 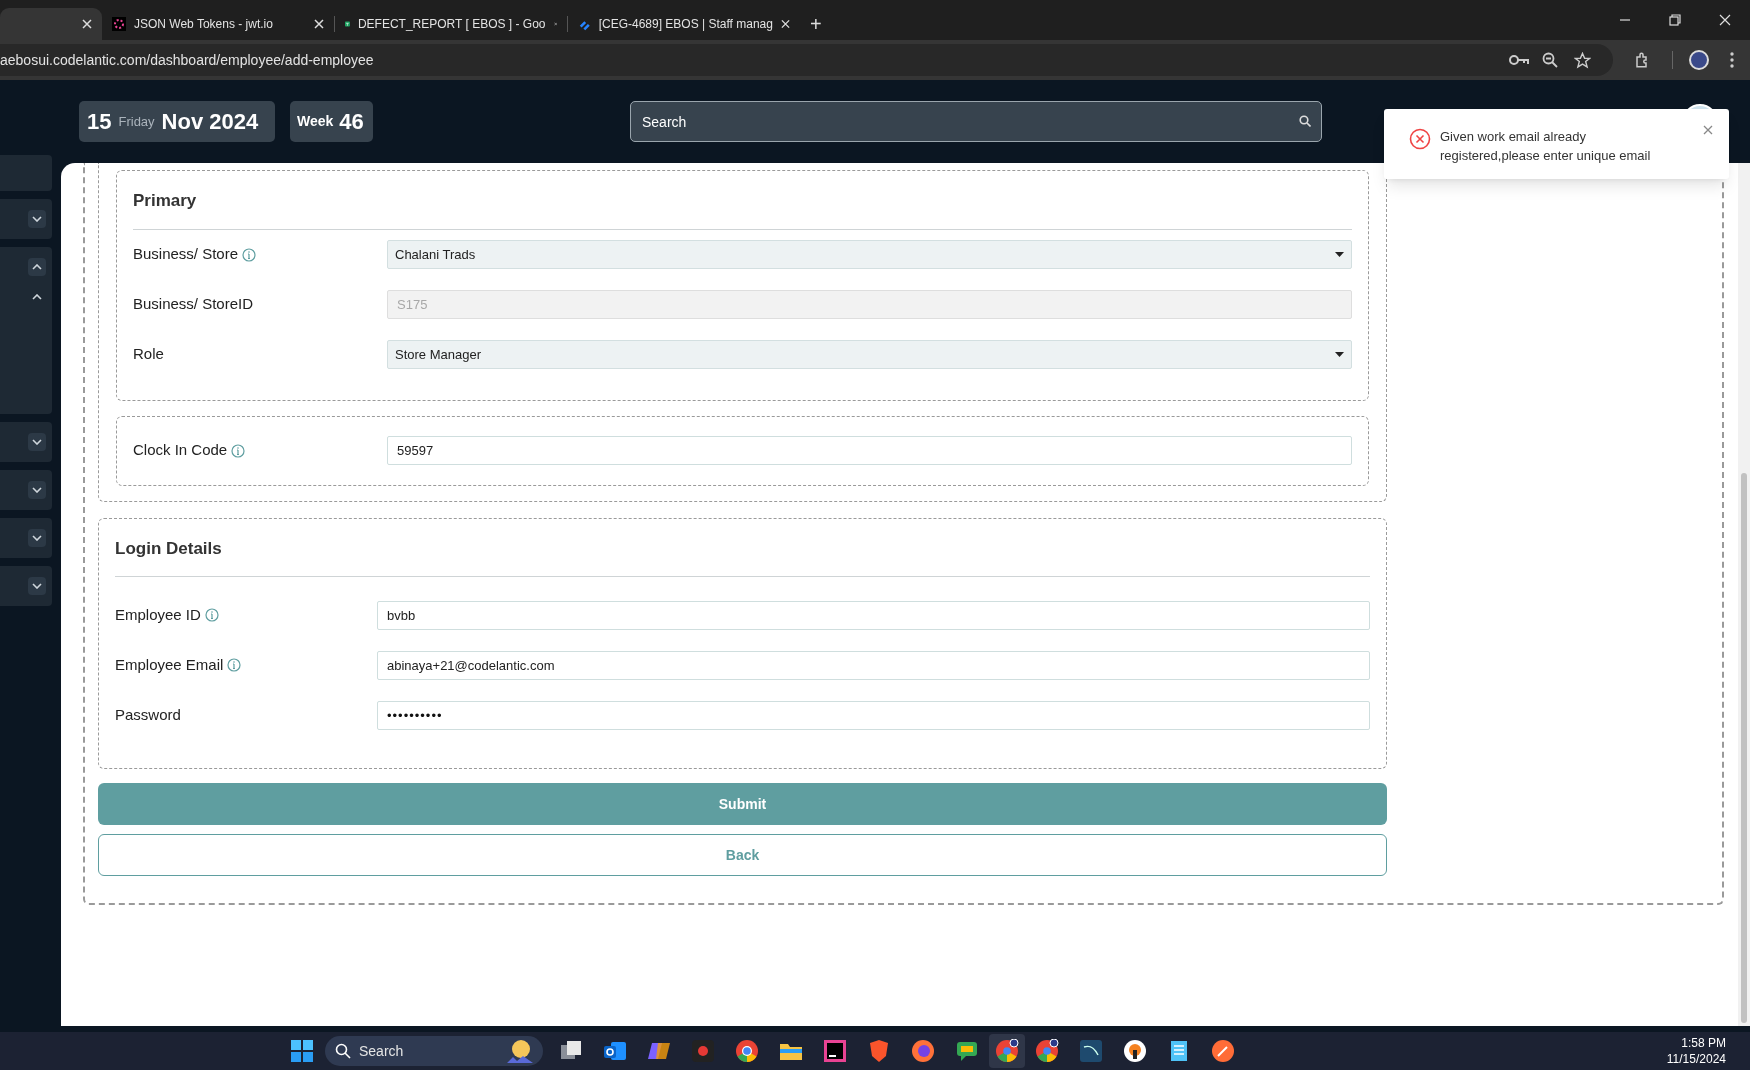 What do you see at coordinates (1732, 60) in the screenshot?
I see `menu-icon` at bounding box center [1732, 60].